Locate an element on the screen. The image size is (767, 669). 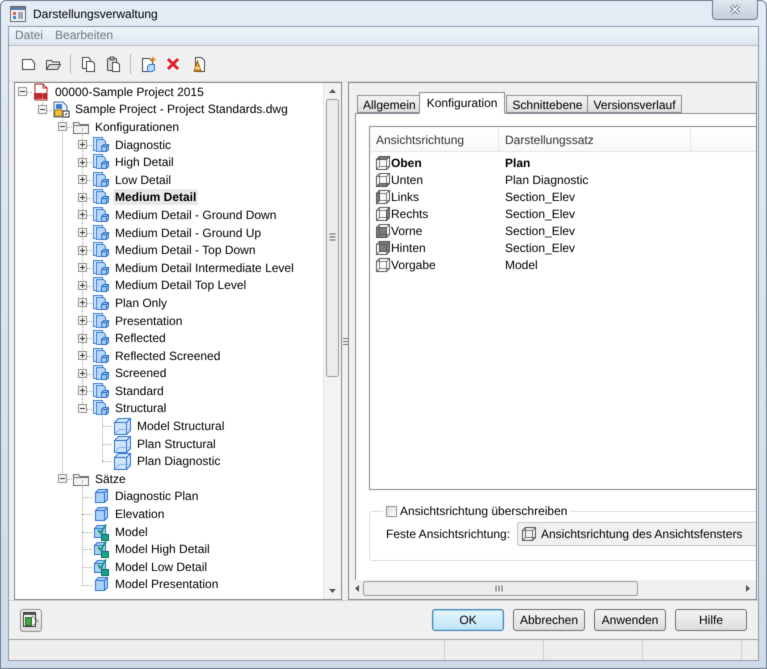
menu-item: Bearbeiten is located at coordinates (84, 36).